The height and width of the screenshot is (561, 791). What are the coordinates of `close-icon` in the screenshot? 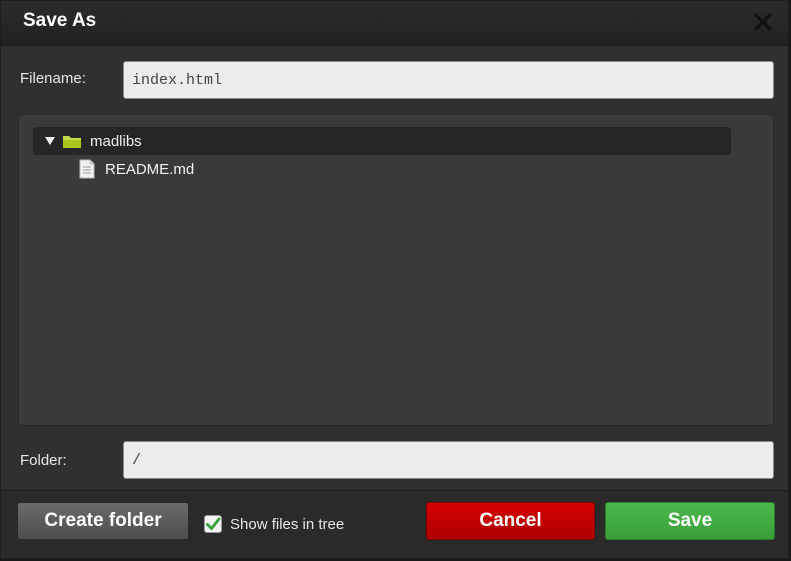 It's located at (763, 22).